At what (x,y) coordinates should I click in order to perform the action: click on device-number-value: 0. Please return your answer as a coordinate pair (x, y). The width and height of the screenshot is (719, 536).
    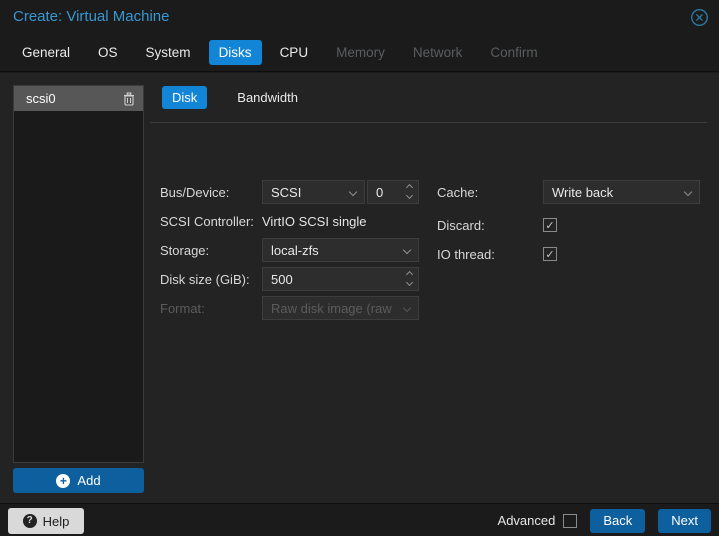
    Looking at the image, I should click on (380, 192).